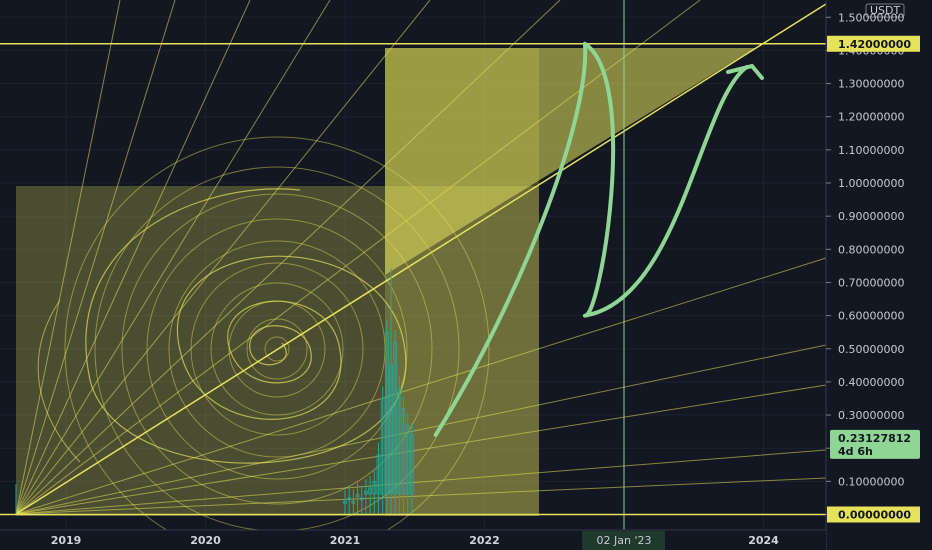 The image size is (932, 550). I want to click on y-tick-label: 0.10000000, so click(871, 481).